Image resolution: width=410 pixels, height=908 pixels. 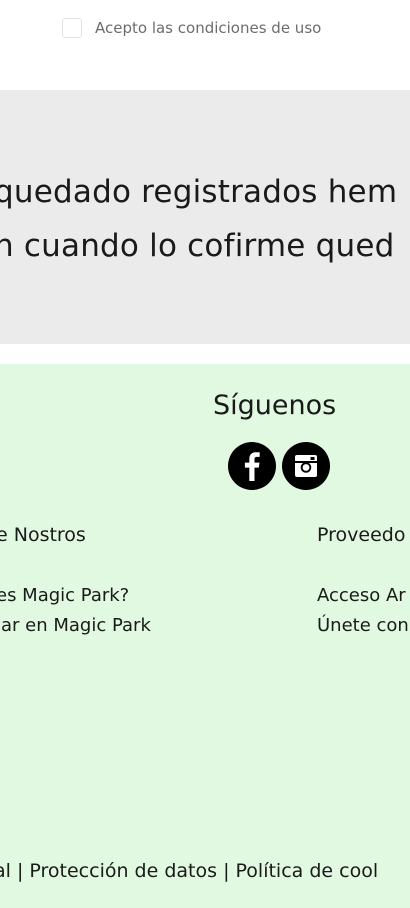 I want to click on providers-title: Proveedo, so click(x=361, y=535).